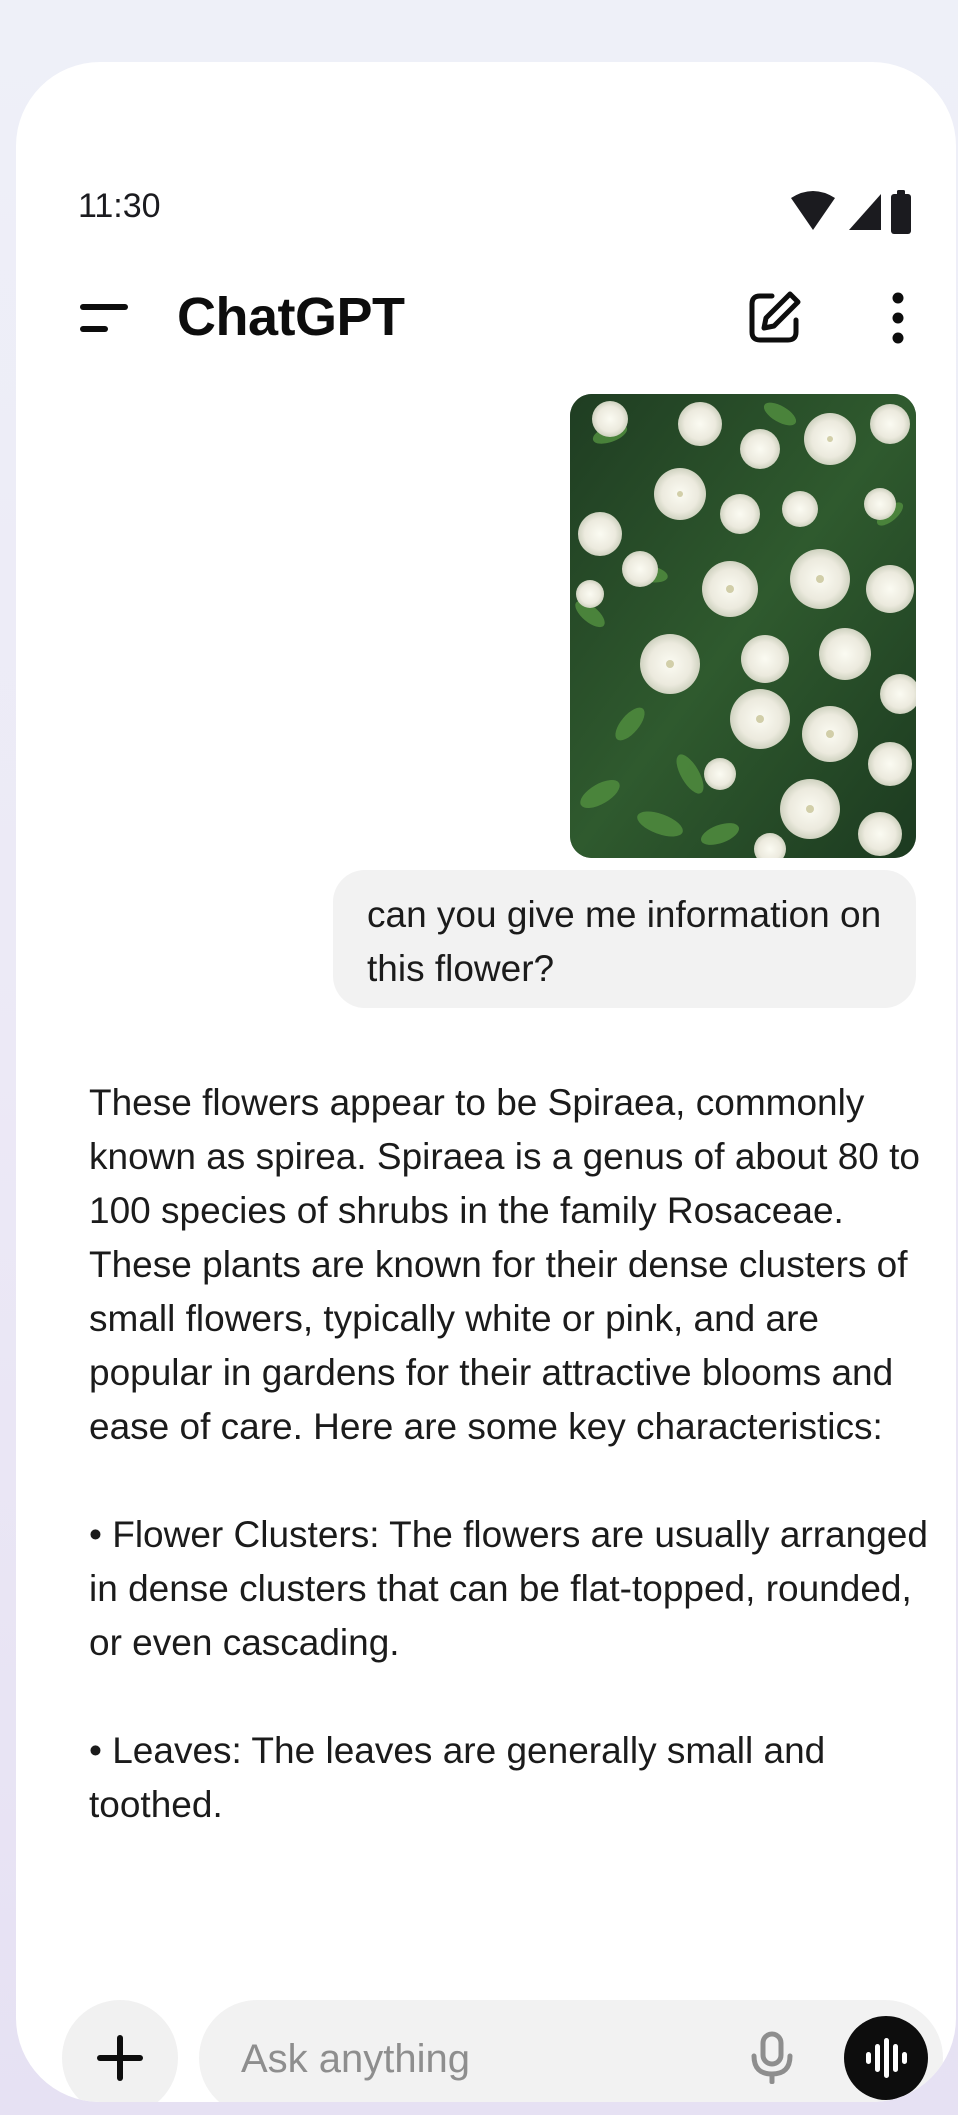 This screenshot has width=958, height=2115. What do you see at coordinates (813, 210) in the screenshot?
I see `wifi-icon` at bounding box center [813, 210].